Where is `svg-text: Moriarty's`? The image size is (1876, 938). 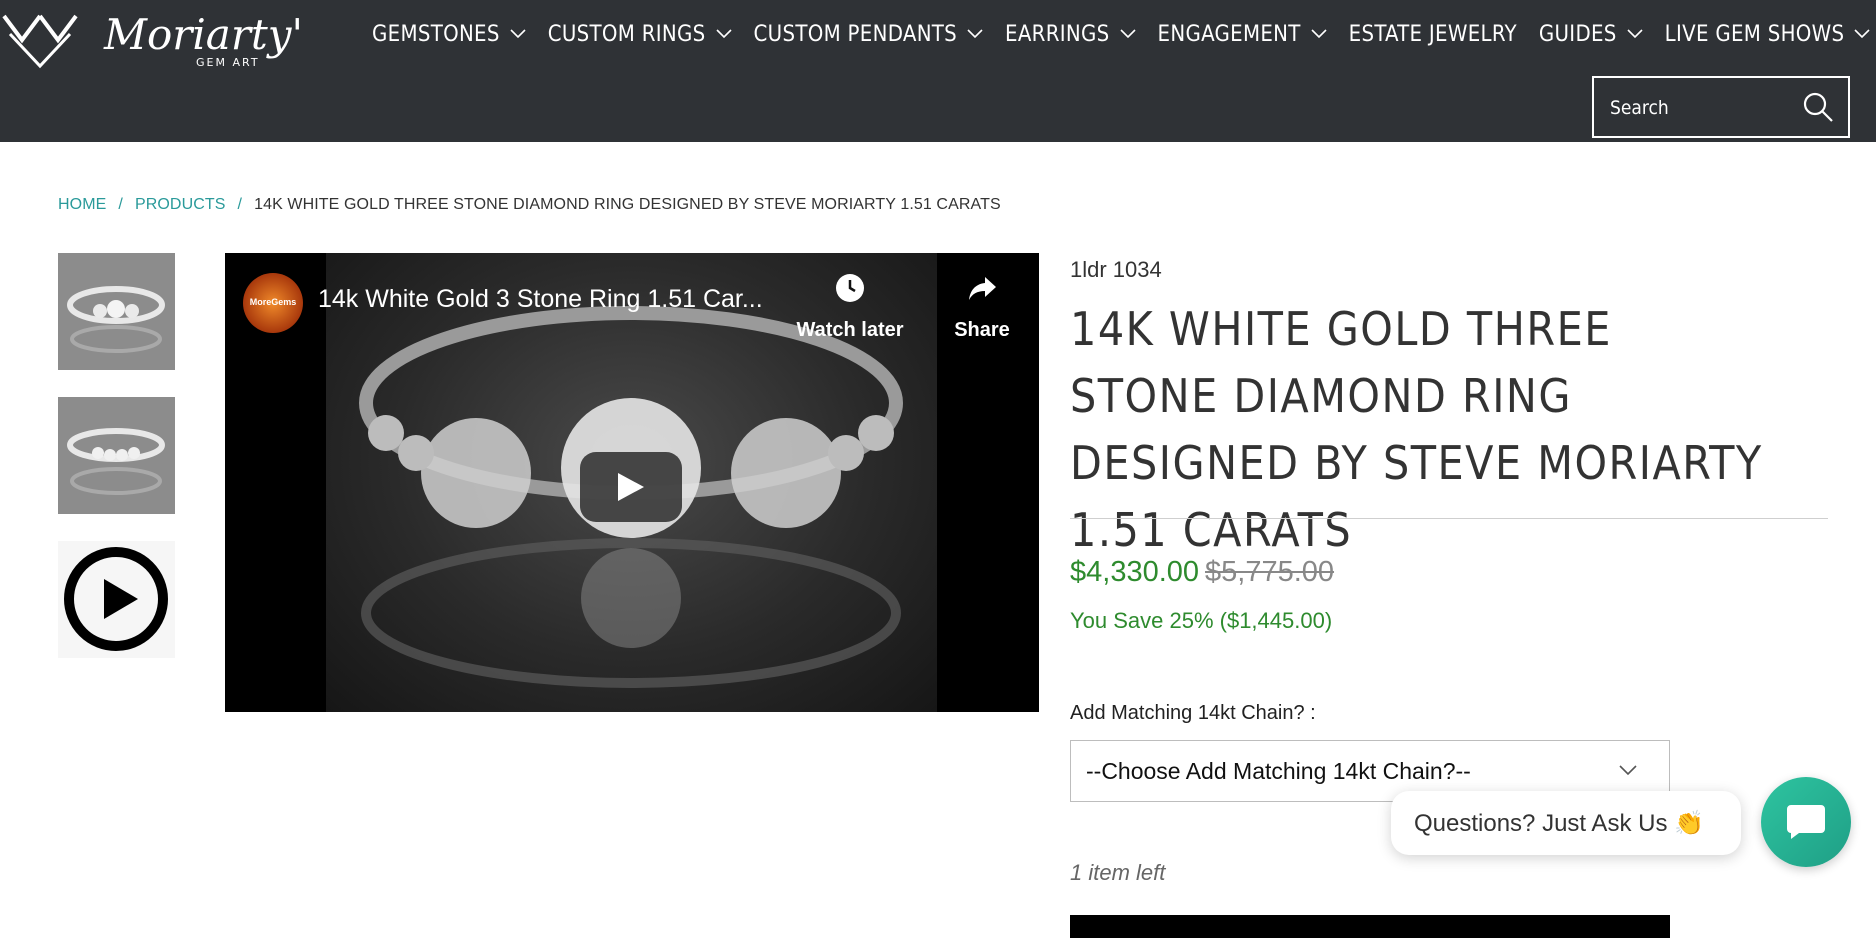
svg-text: Moriarty's is located at coordinates (201, 34).